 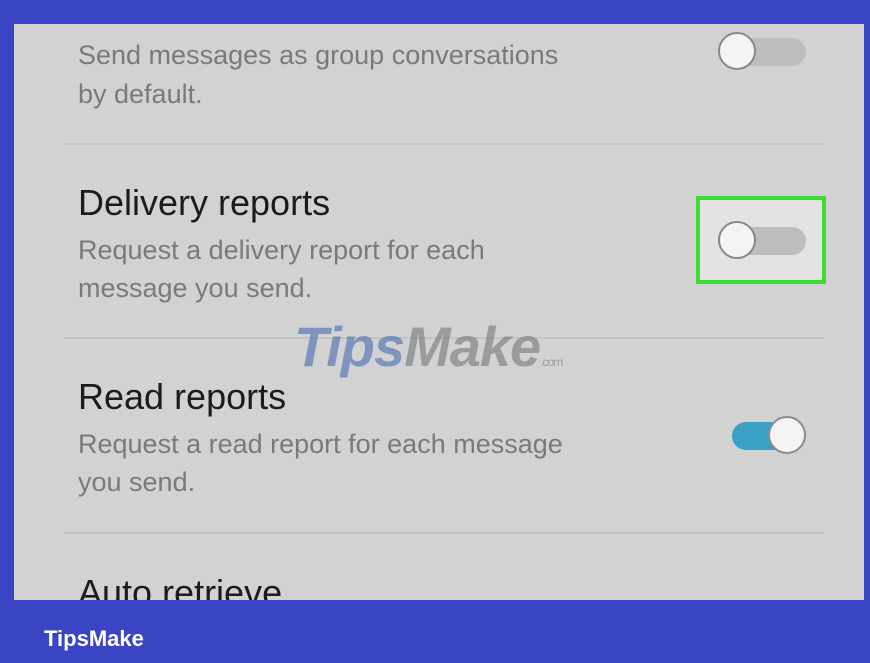 I want to click on delivery-reports-description-line2: message you send., so click(x=195, y=288).